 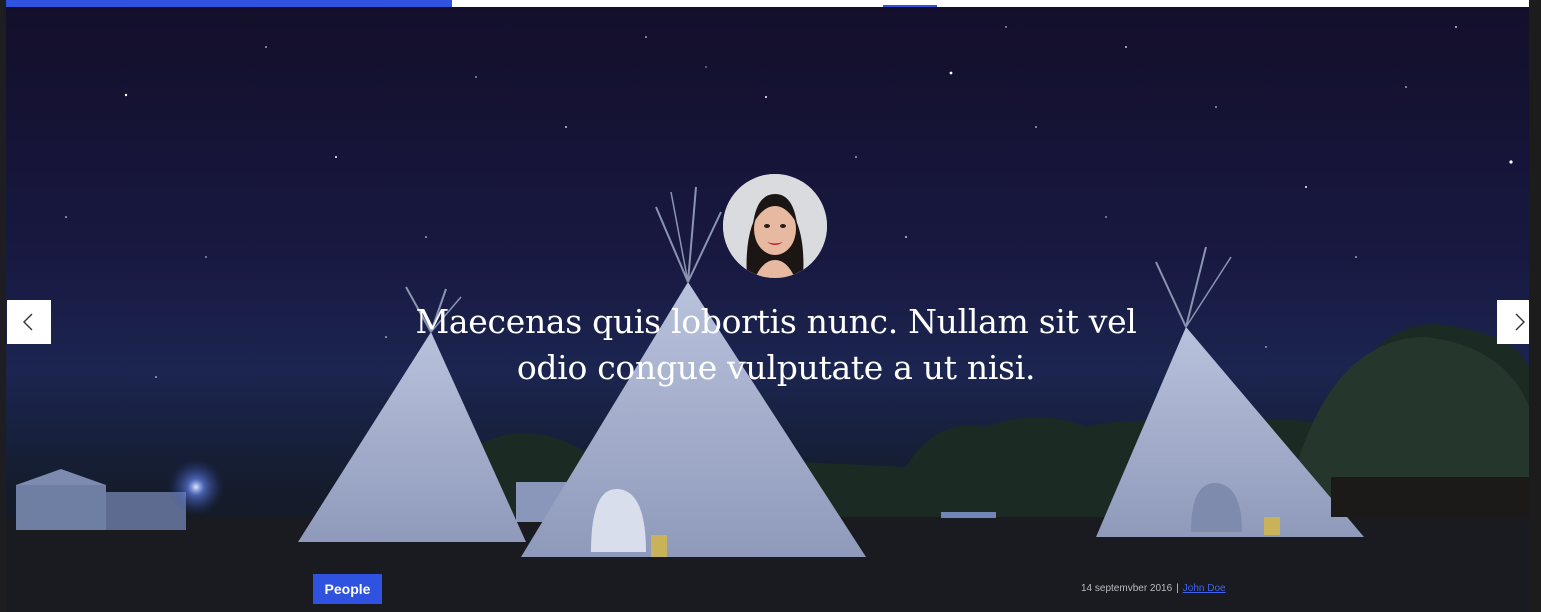 I want to click on chevron-right-icon, so click(x=1520, y=322).